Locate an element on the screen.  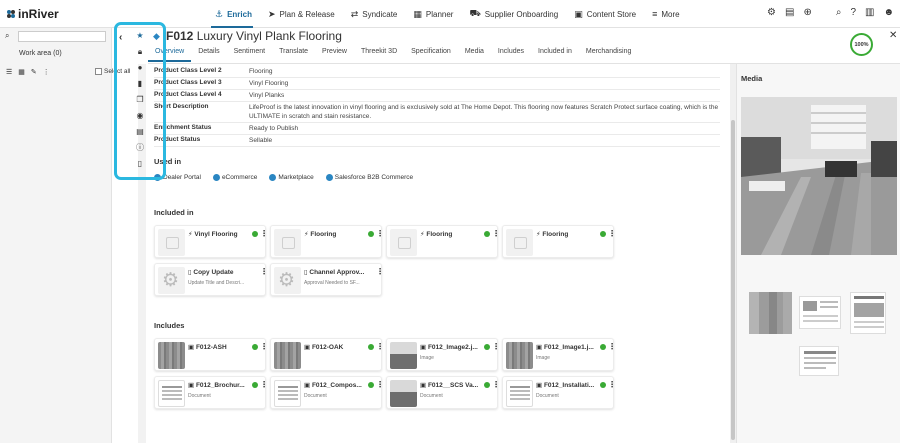
search-input is located at coordinates (62, 36).